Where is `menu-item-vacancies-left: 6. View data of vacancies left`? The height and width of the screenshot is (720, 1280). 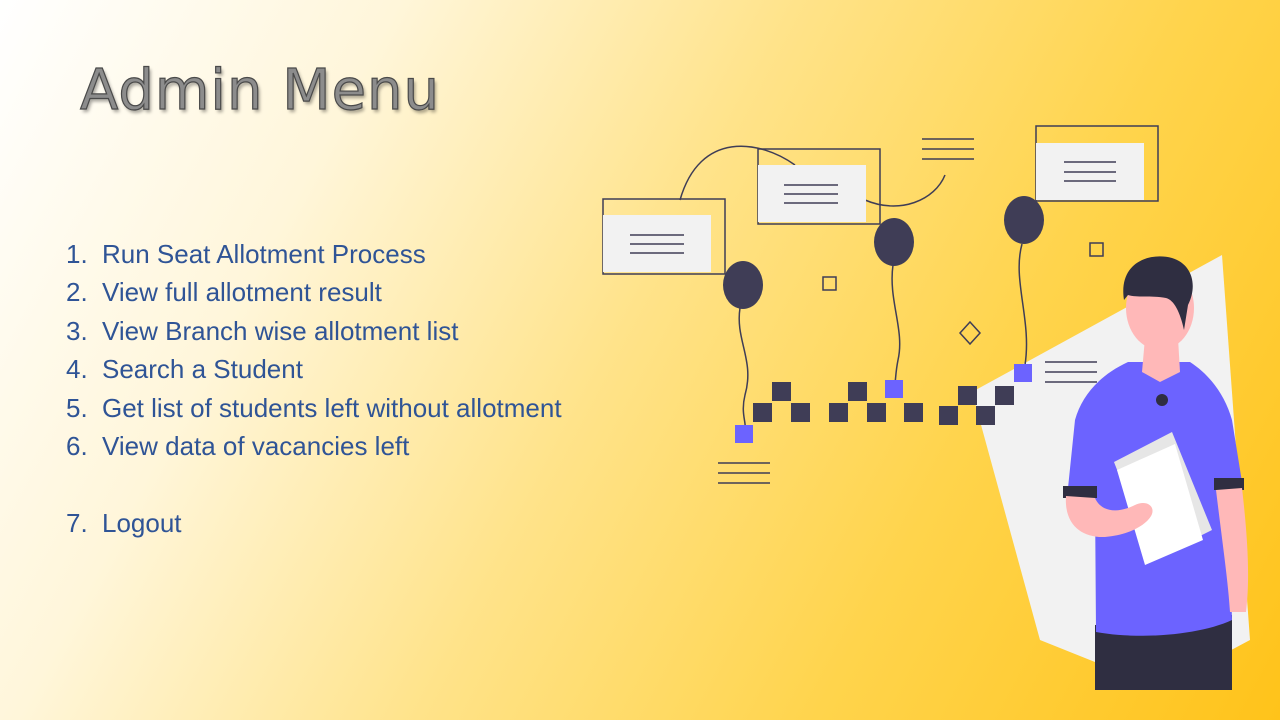 menu-item-vacancies-left: 6. View data of vacancies left is located at coordinates (366, 447).